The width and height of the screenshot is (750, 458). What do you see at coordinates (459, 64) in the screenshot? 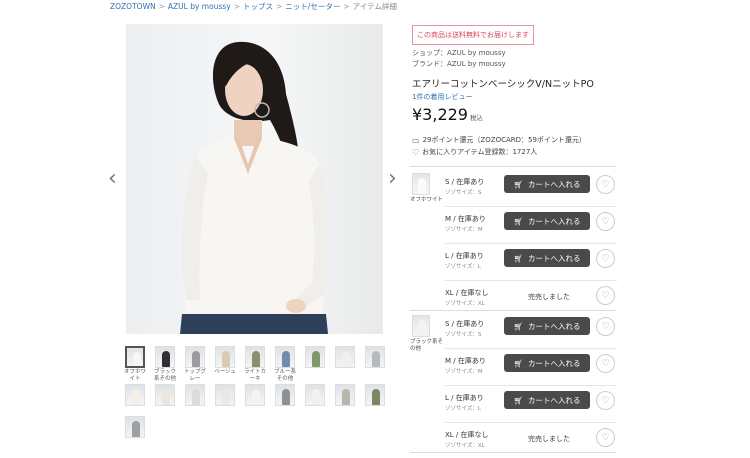
I see `brand-name: ブランド：AZUL by moussy` at bounding box center [459, 64].